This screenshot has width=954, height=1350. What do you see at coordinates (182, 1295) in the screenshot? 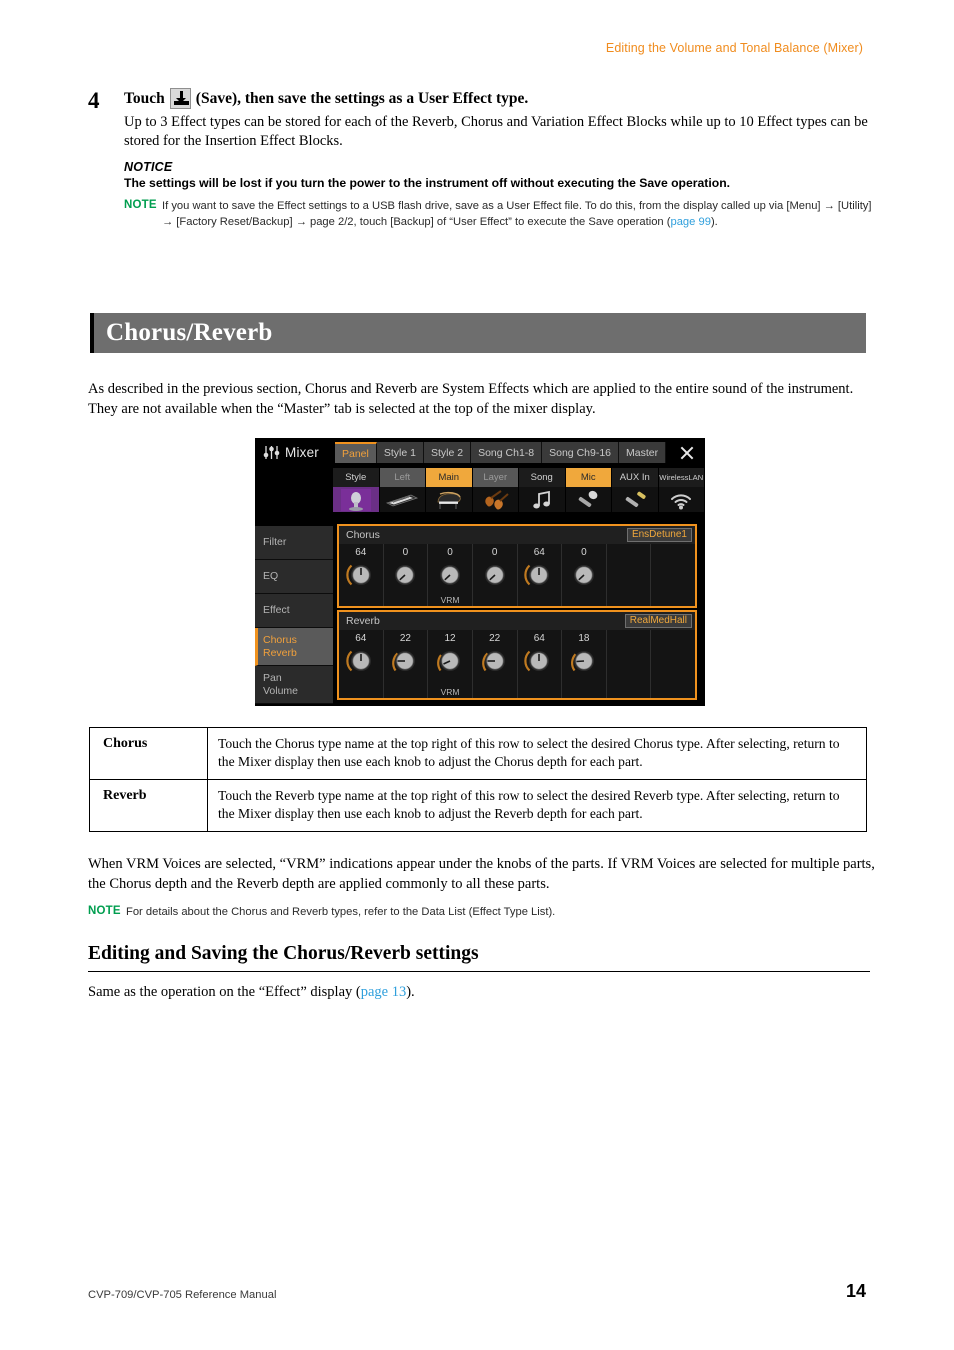
I see `footer-manual-name: CVP-709/CVP-705 Reference Manual` at bounding box center [182, 1295].